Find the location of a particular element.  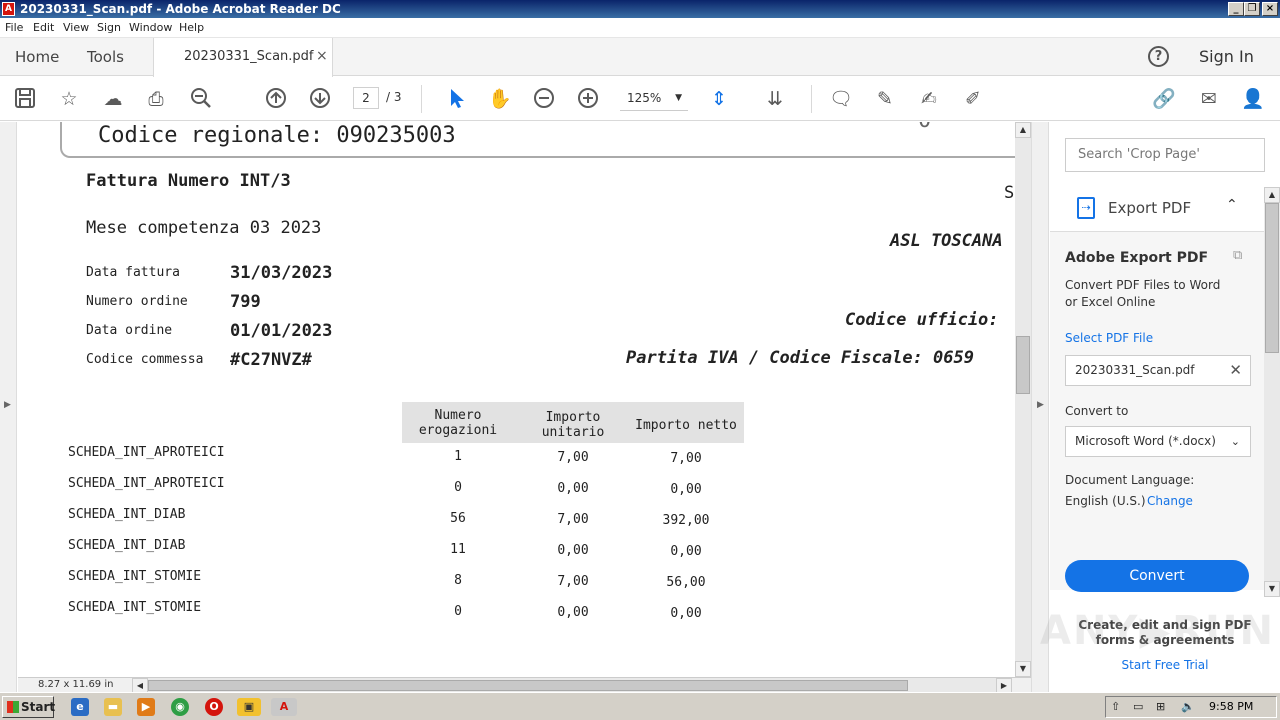

comment-icon: 🗨 is located at coordinates (841, 99).